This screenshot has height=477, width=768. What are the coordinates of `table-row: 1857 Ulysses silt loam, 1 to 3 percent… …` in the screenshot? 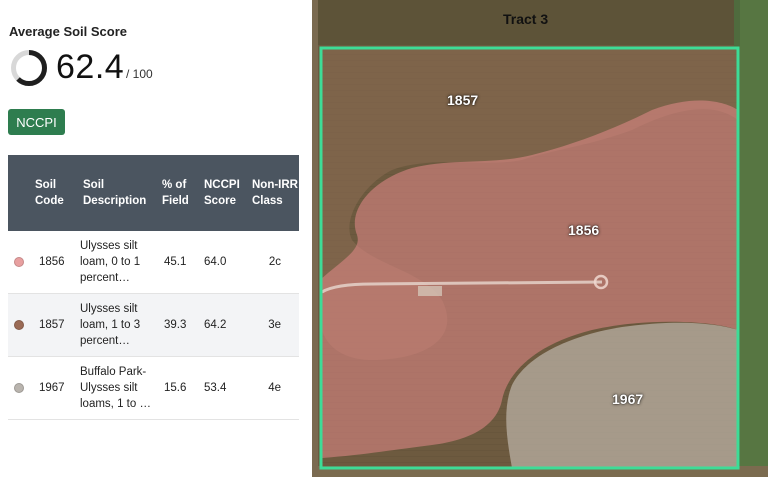 It's located at (153, 325).